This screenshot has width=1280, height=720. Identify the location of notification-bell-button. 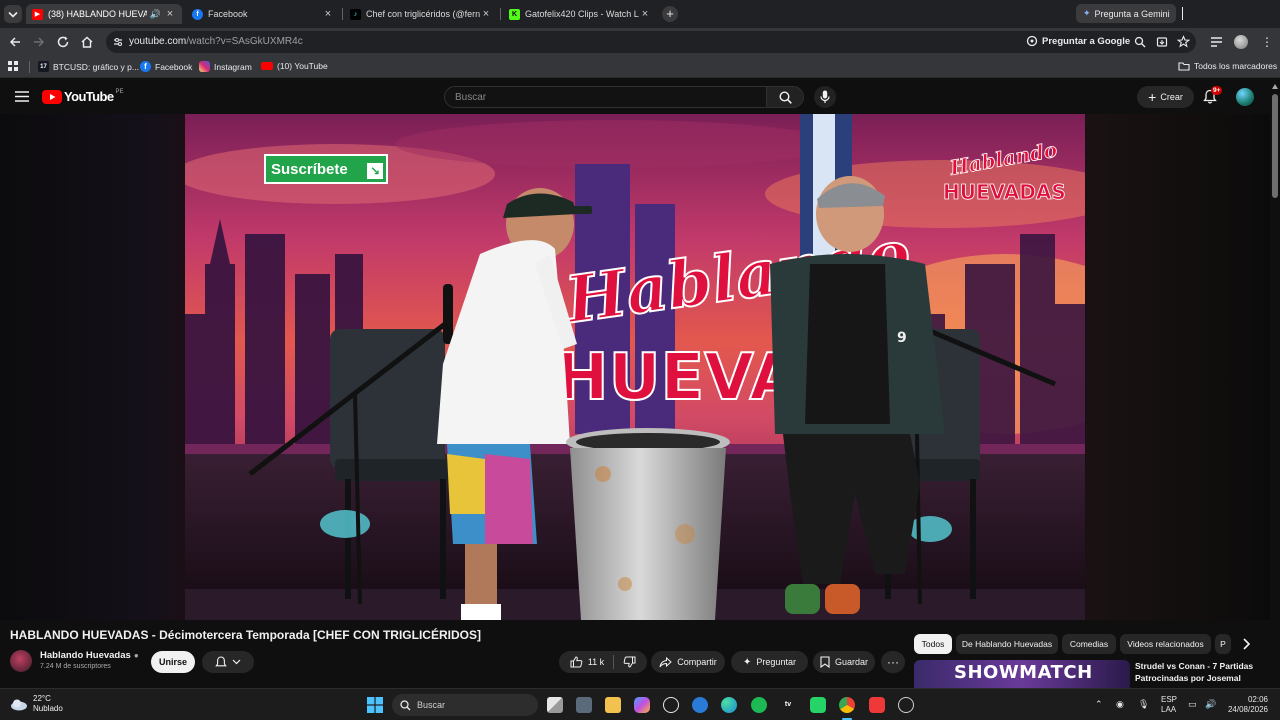
(228, 662).